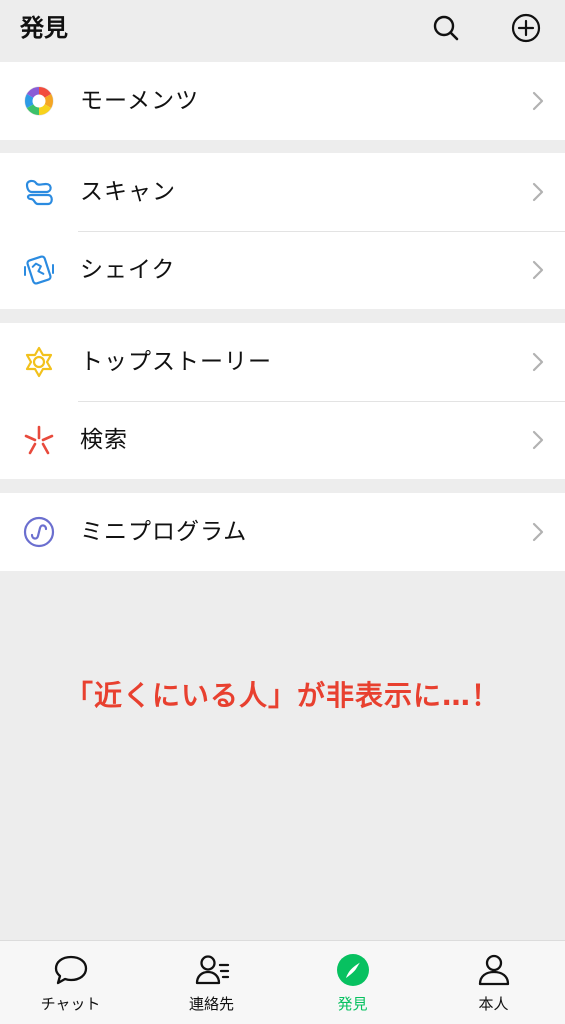 This screenshot has width=565, height=1024. I want to click on compass-icon, so click(352, 970).